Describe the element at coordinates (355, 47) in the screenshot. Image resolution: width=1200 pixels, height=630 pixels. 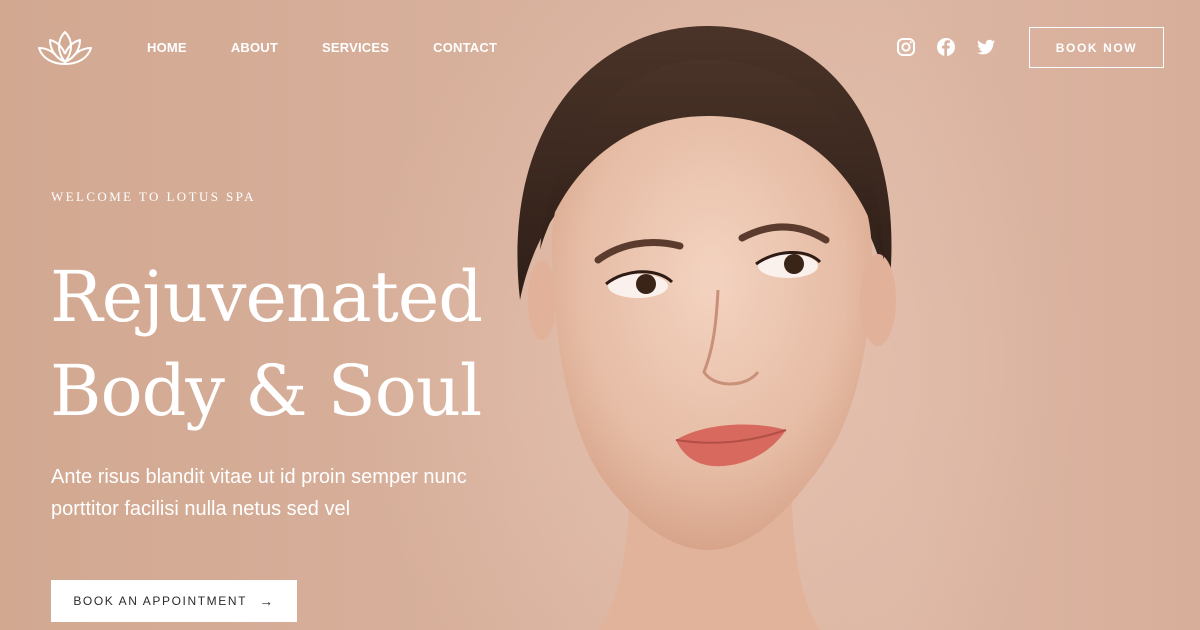
I see `nav-services: SERVICES` at that location.